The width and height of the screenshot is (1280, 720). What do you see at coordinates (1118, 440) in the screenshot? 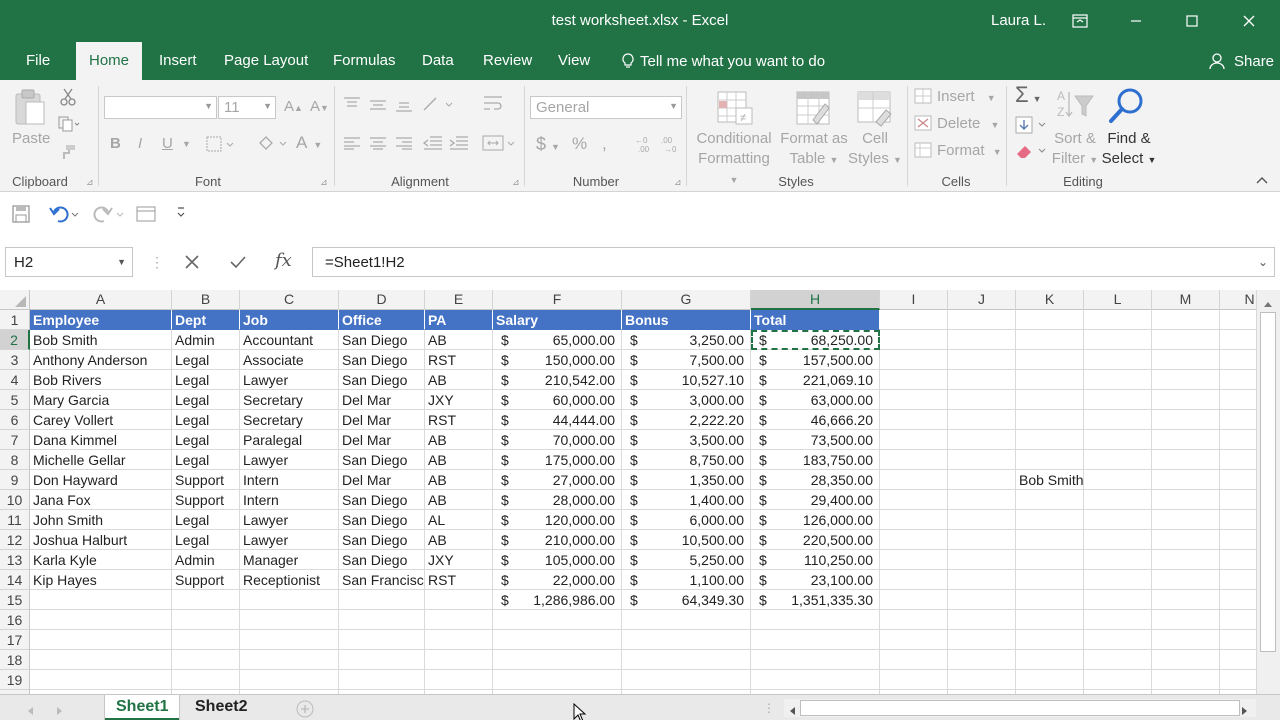
I see `cell-l7` at bounding box center [1118, 440].